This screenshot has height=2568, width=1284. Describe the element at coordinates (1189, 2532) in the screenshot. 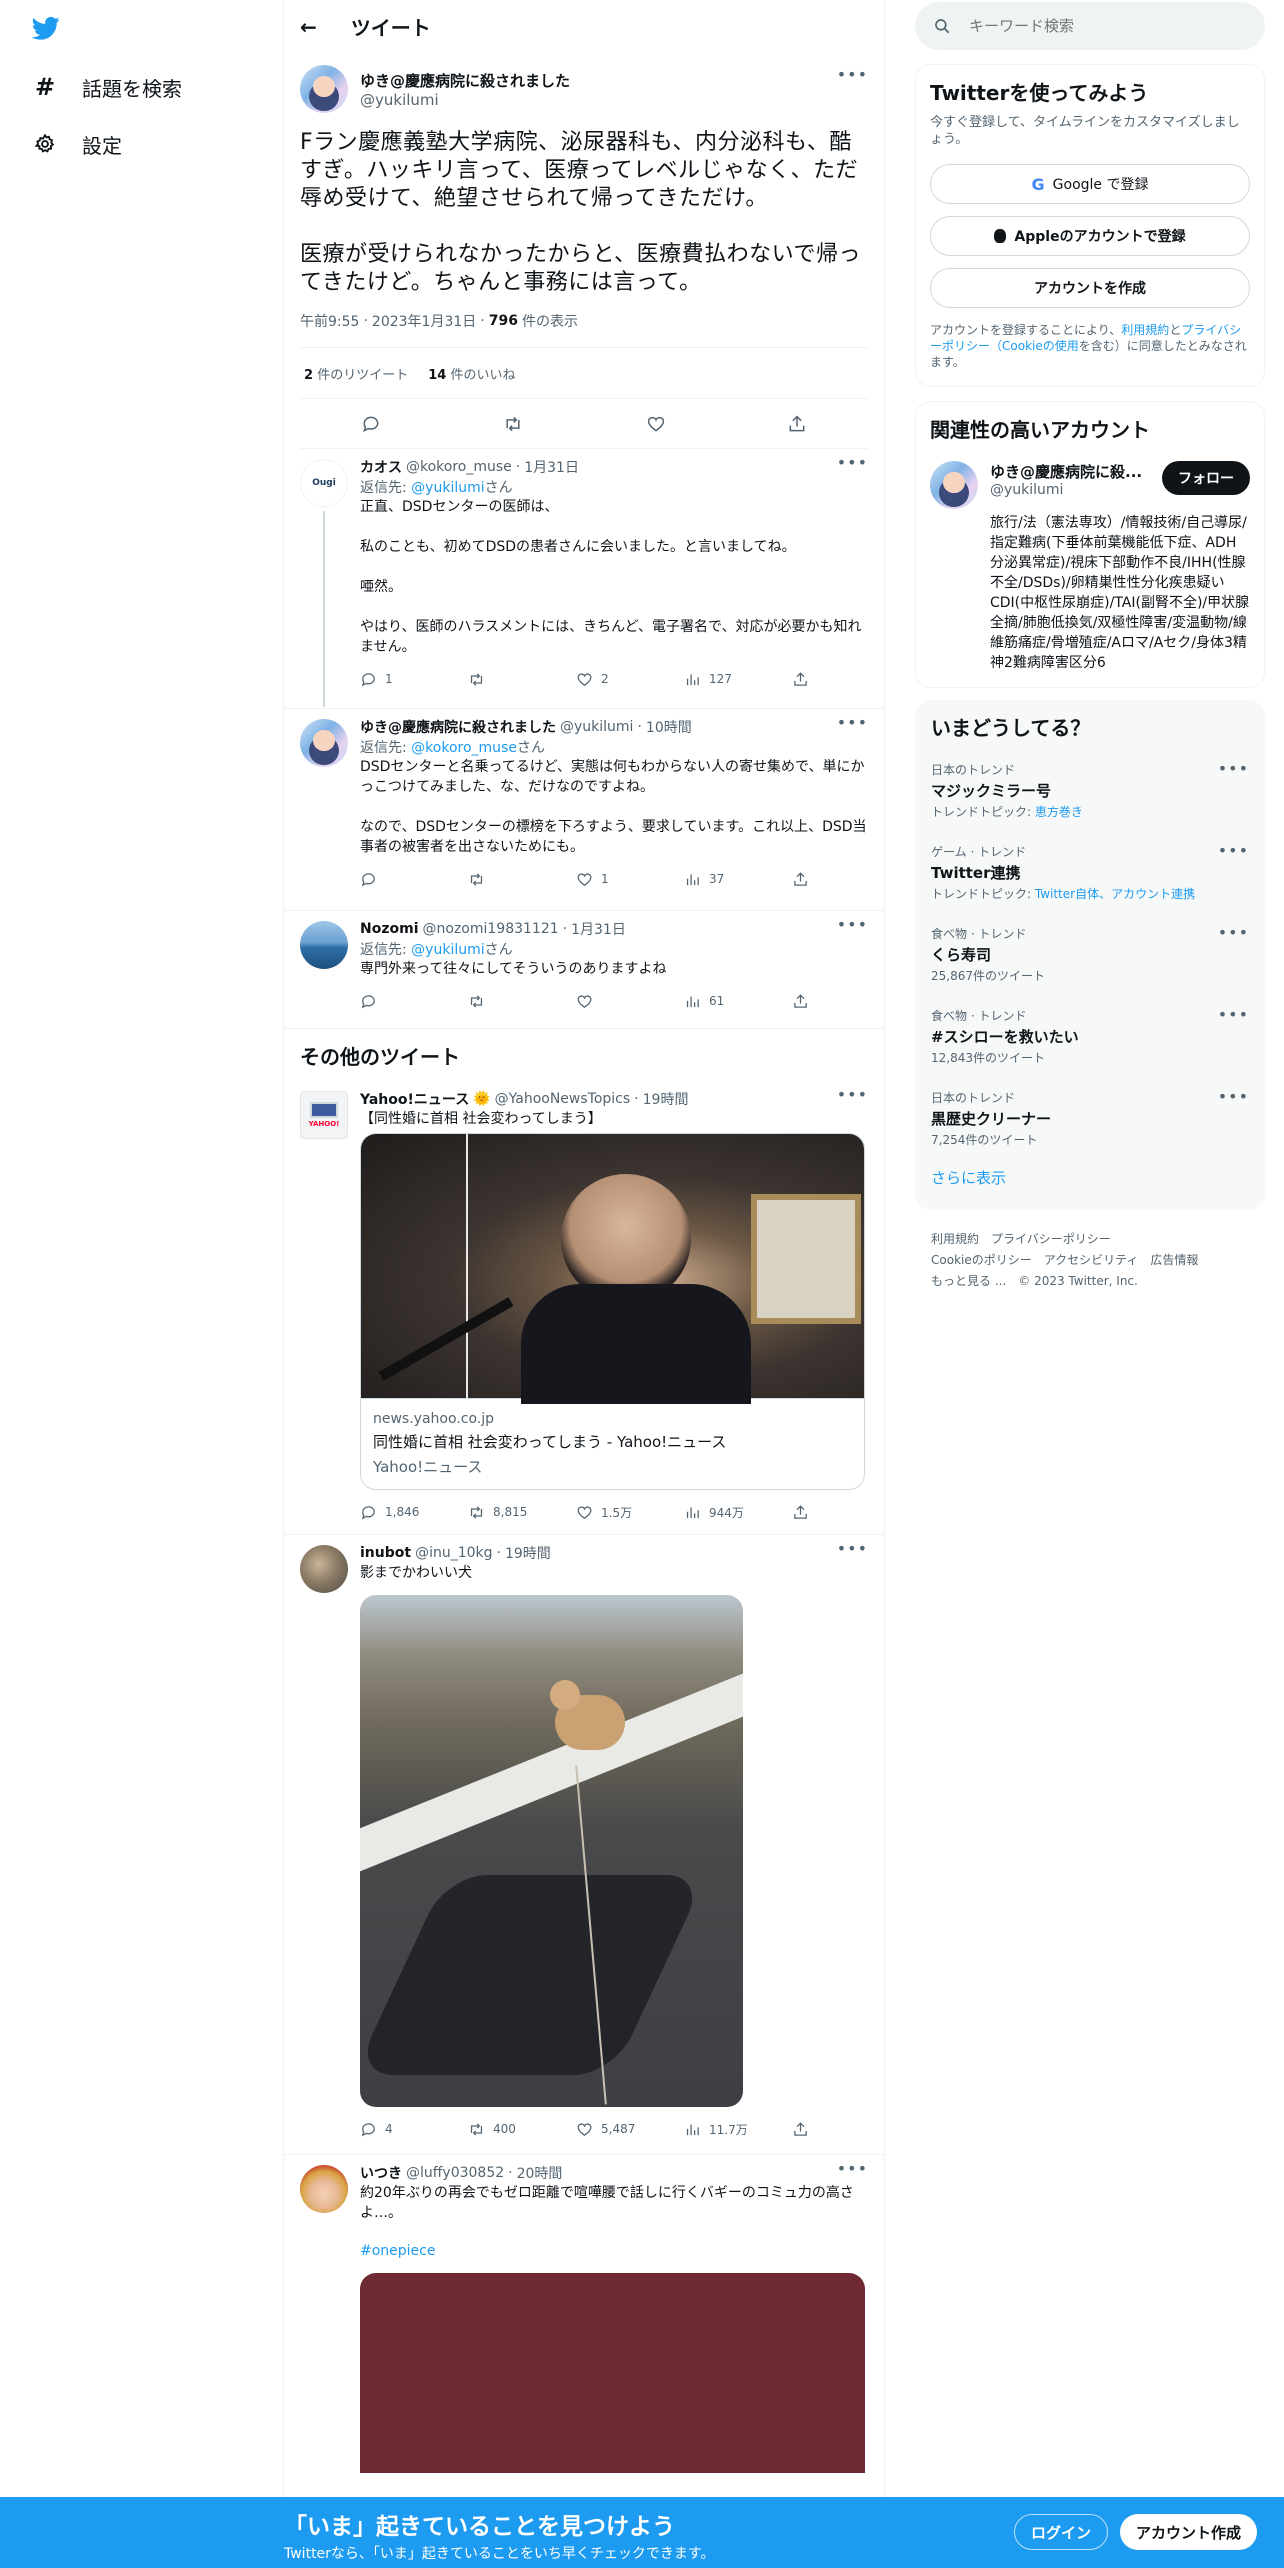

I see `signup-button: アカウント作成` at that location.